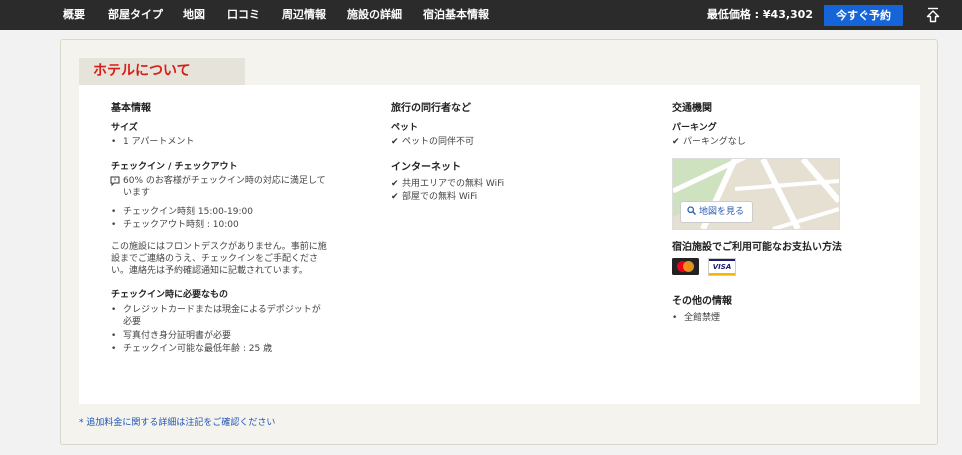 This screenshot has width=962, height=455. I want to click on section-tab: ホテルについて, so click(162, 72).